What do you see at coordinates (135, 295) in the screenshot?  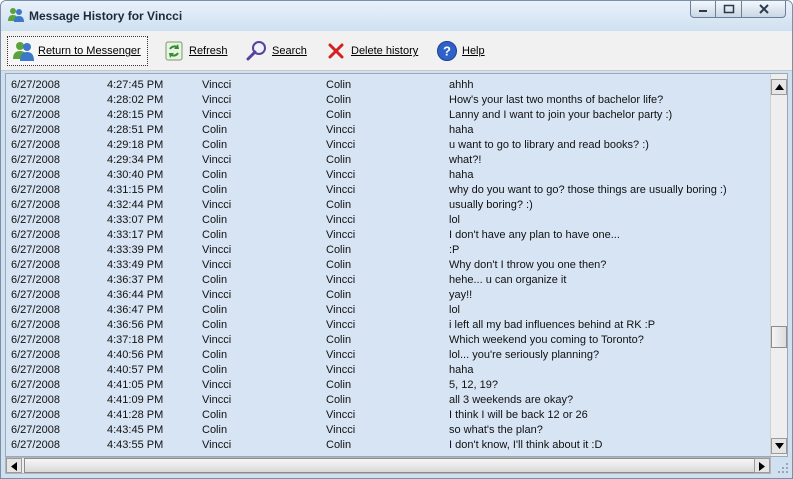 I see `time-cell: 4:36:44 PM` at bounding box center [135, 295].